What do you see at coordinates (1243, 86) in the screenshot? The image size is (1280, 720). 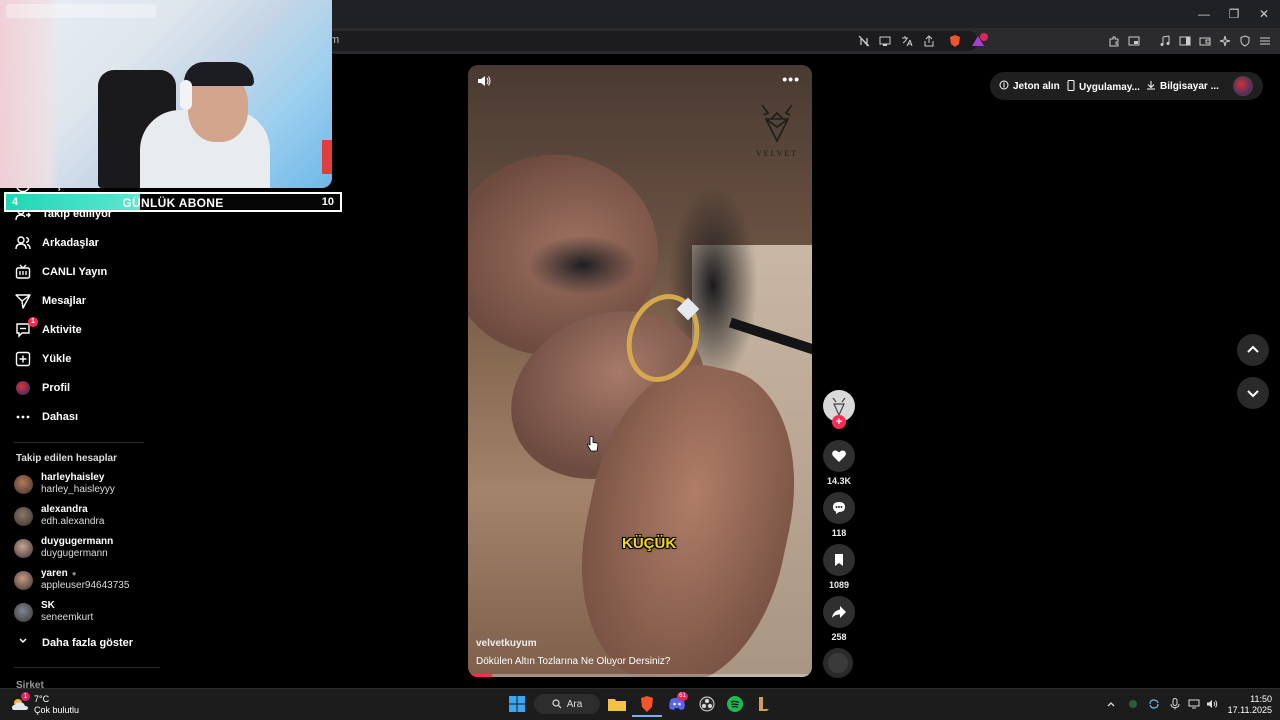 I see `user-avatar` at bounding box center [1243, 86].